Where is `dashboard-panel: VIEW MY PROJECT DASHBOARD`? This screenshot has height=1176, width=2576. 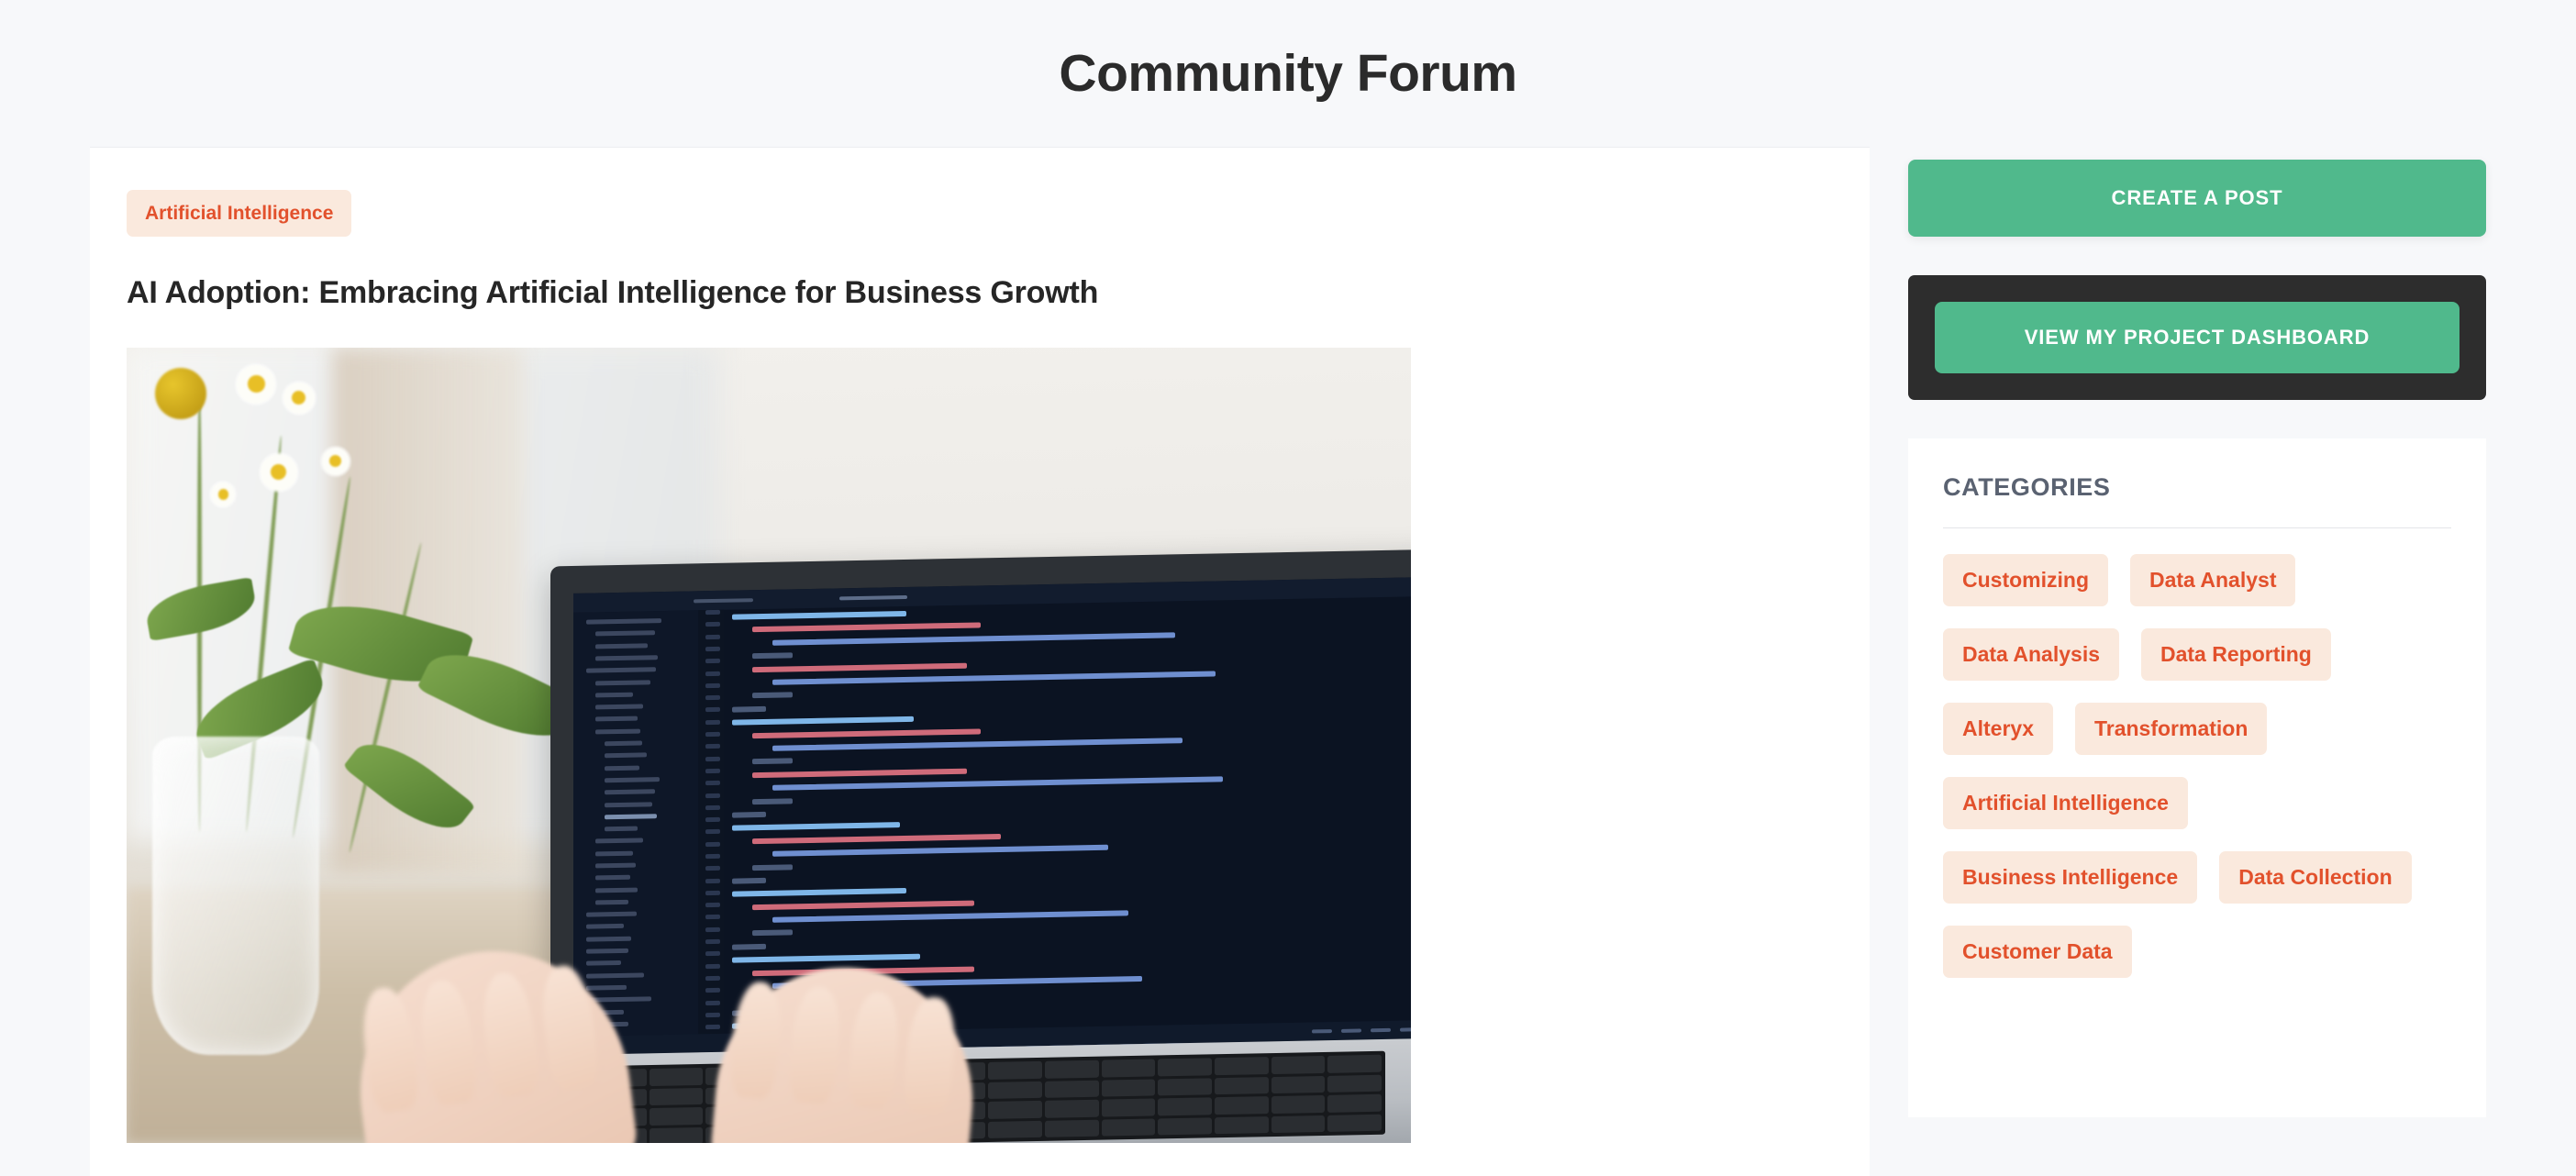 dashboard-panel: VIEW MY PROJECT DASHBOARD is located at coordinates (2197, 337).